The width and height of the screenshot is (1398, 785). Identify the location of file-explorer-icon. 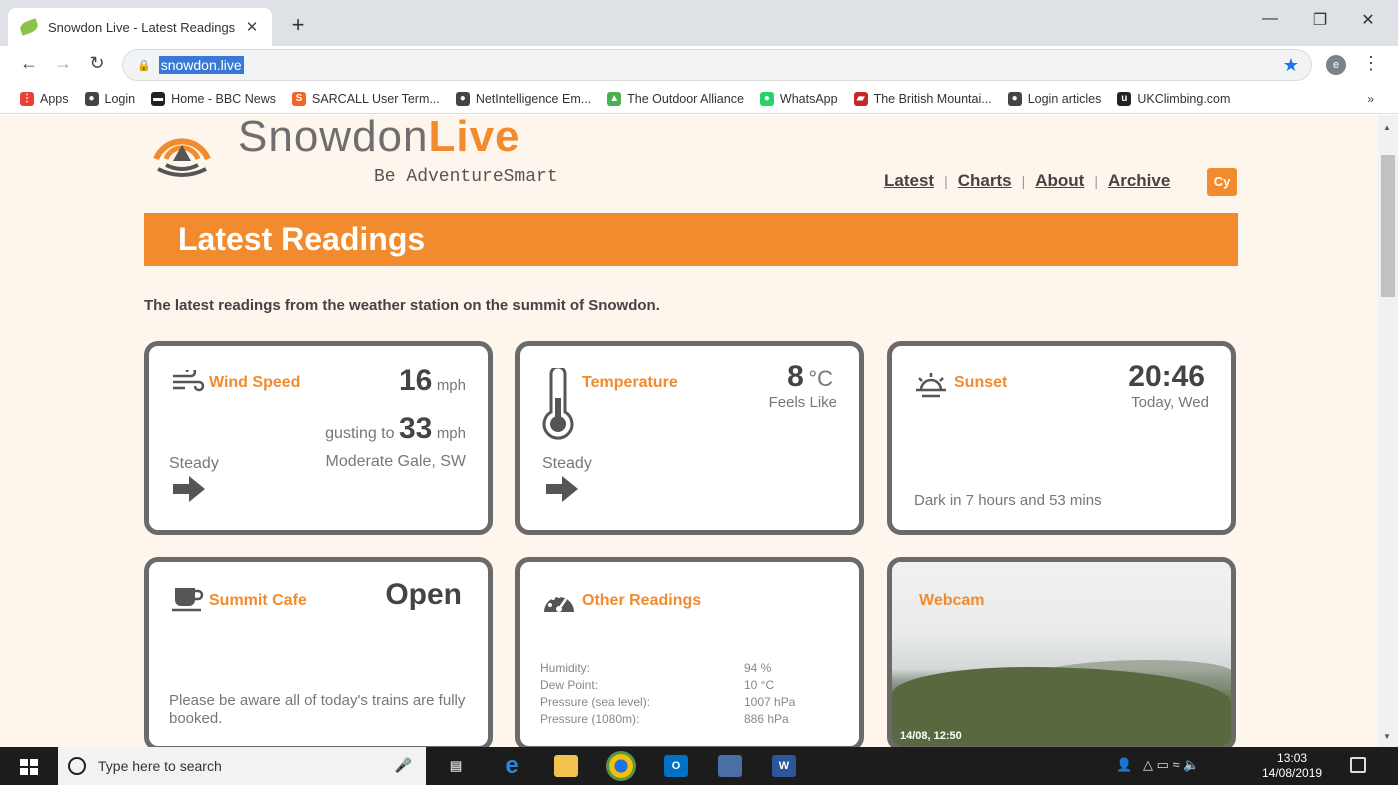
(566, 766).